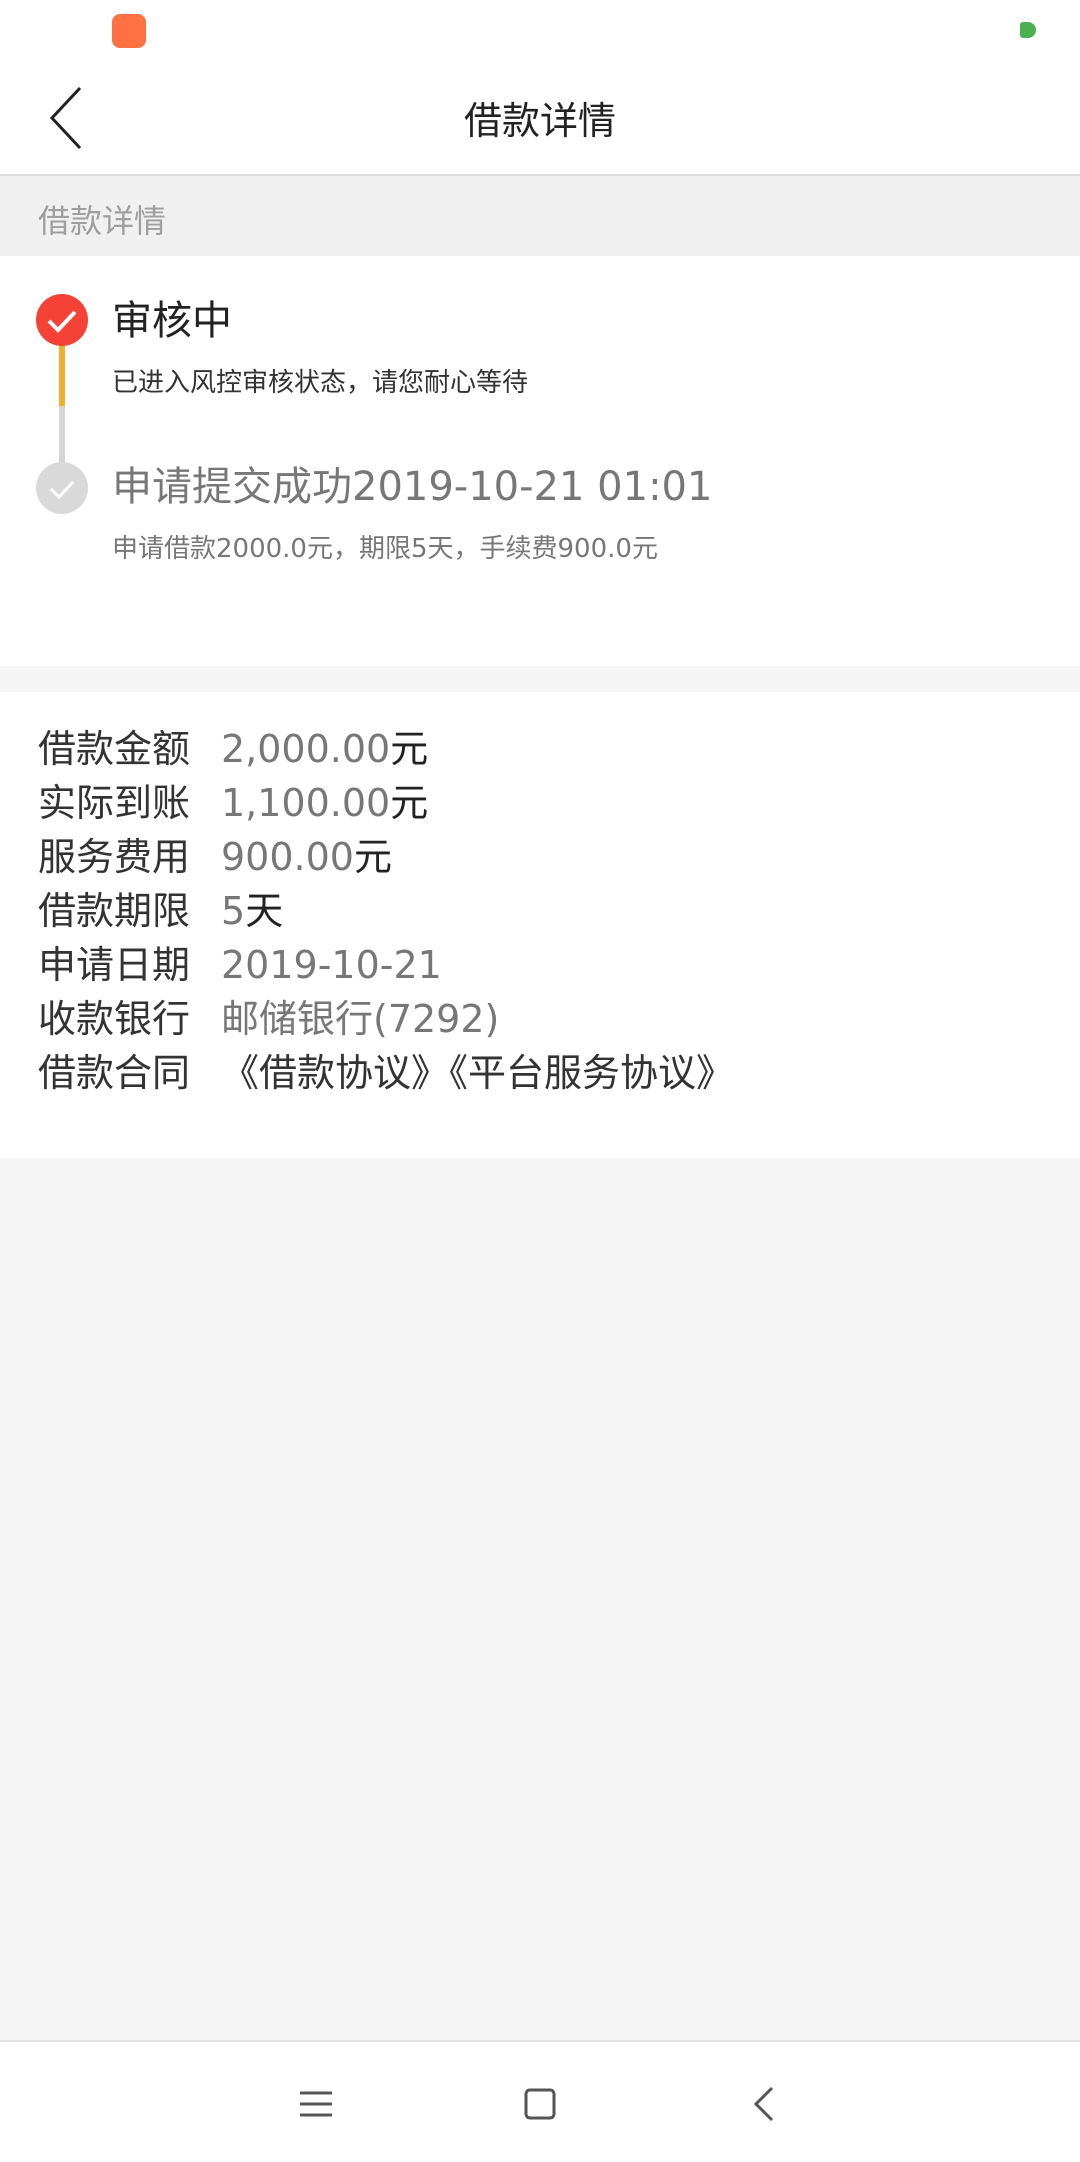 This screenshot has width=1080, height=2162. I want to click on step-desc-reviewing: 已进入风控审核状态，请您耐心等待, so click(320, 383).